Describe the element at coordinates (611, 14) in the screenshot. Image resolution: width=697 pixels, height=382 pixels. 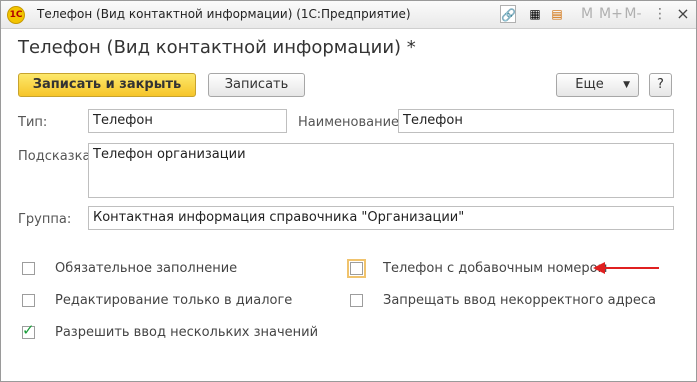
I see `memory-plus-button: M+` at that location.